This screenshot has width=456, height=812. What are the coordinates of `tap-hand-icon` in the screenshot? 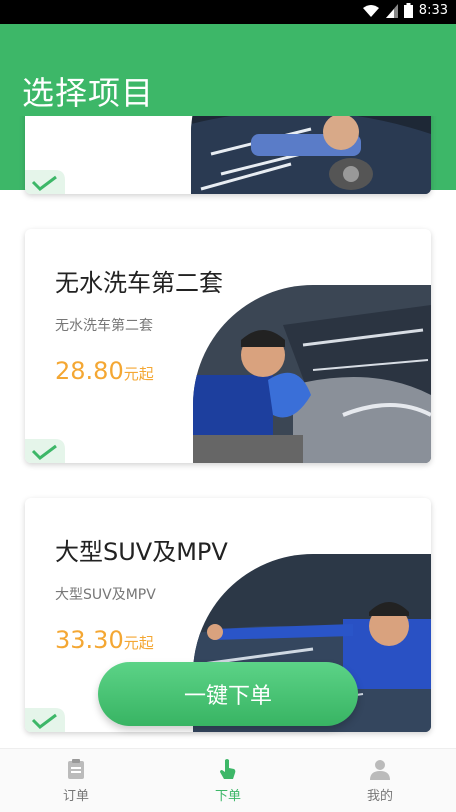 It's located at (228, 768).